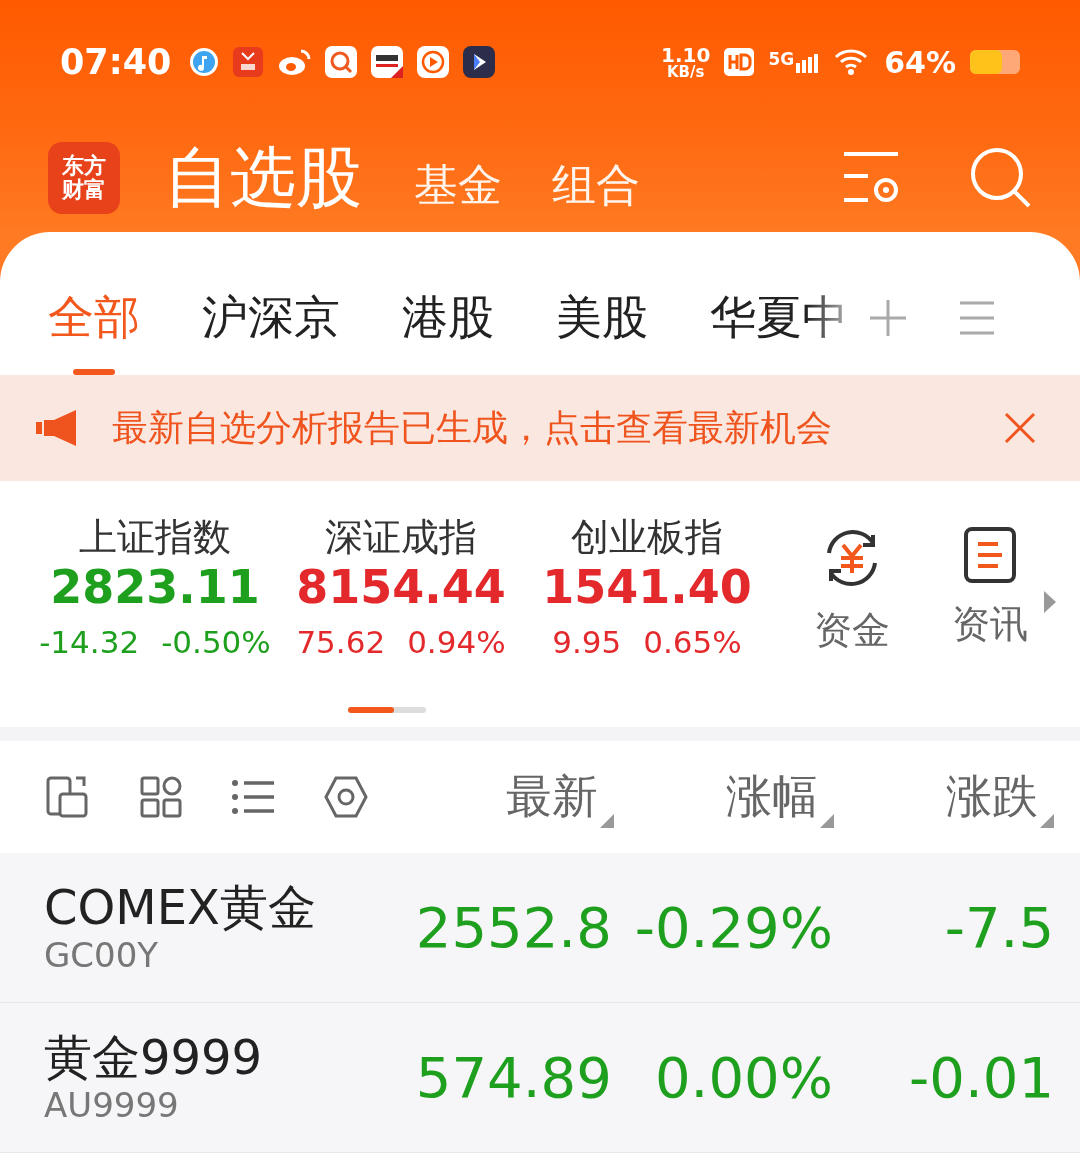  What do you see at coordinates (920, 62) in the screenshot?
I see `battery-percent: 64%` at bounding box center [920, 62].